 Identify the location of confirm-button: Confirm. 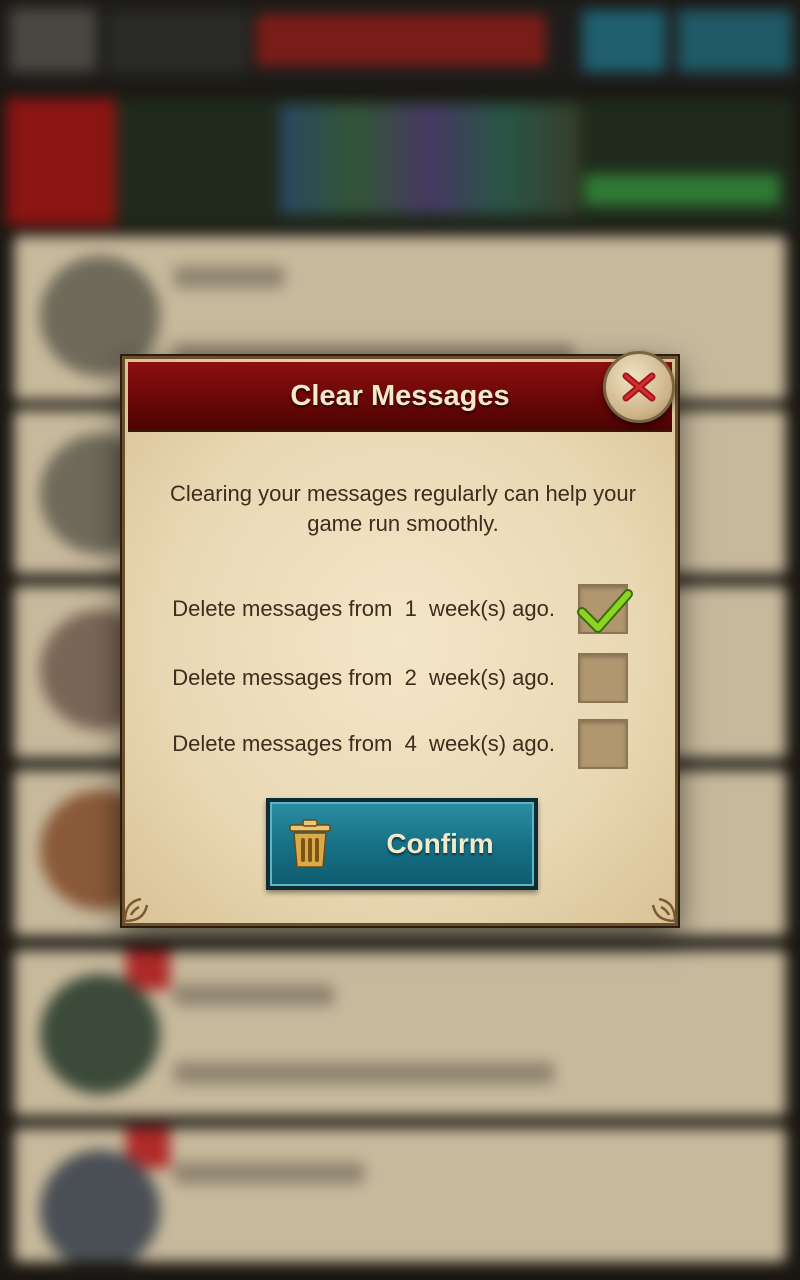
(402, 844).